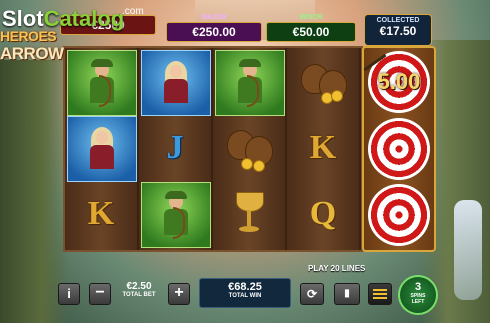 The height and width of the screenshot is (323, 490). What do you see at coordinates (133, 11) in the screenshot?
I see `watermark-com: .com` at bounding box center [133, 11].